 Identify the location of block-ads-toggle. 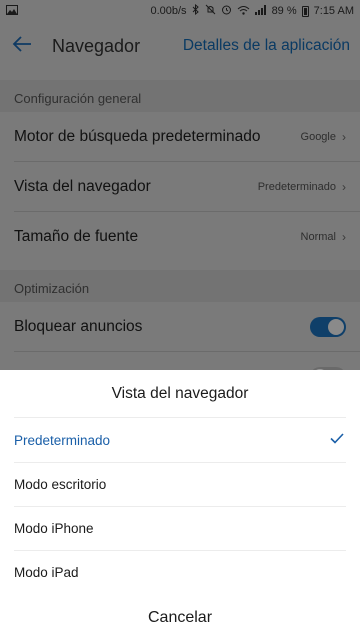
(328, 326).